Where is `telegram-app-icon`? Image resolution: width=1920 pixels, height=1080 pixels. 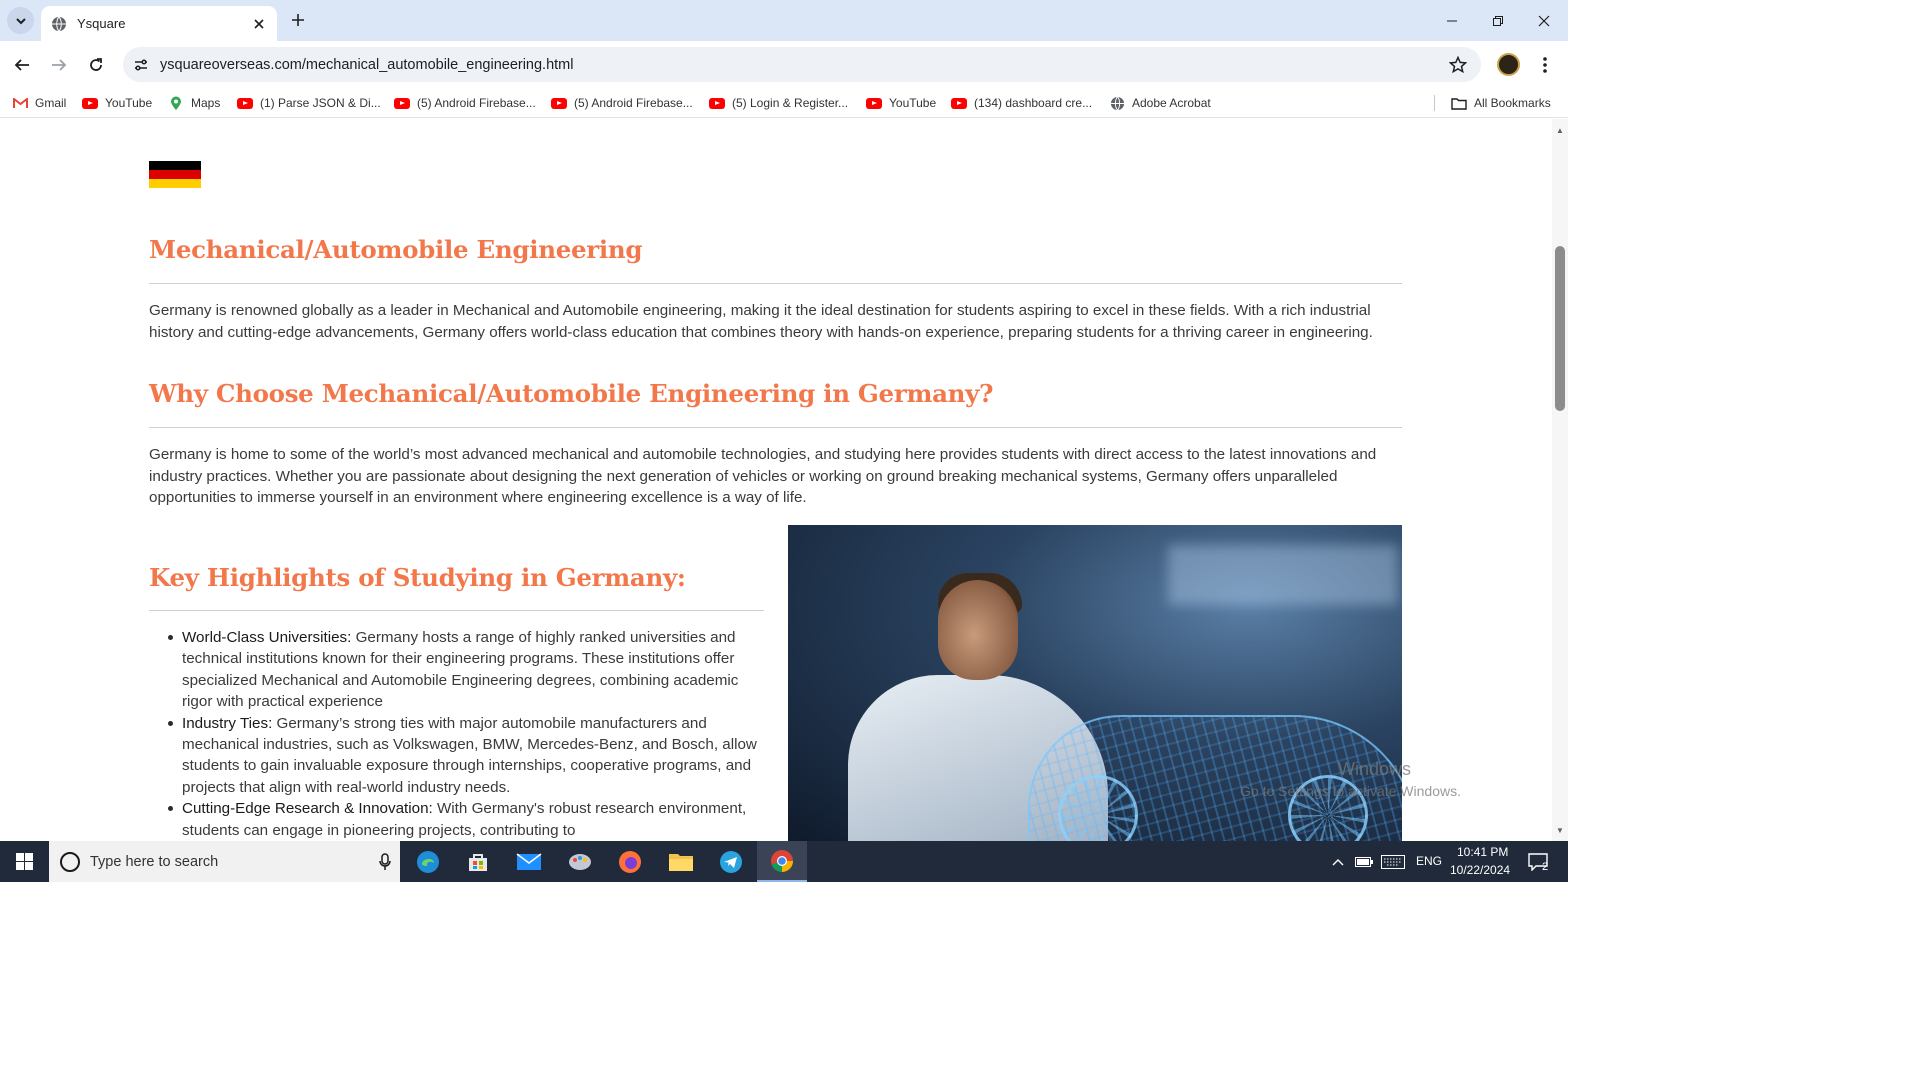
telegram-app-icon is located at coordinates (731, 861).